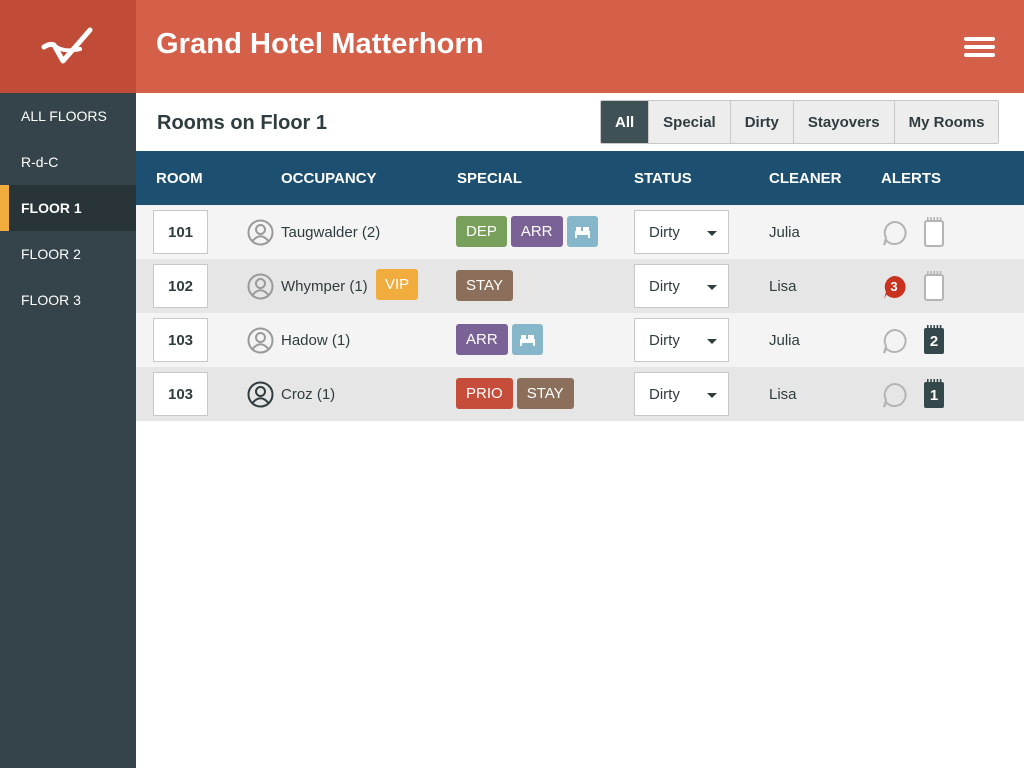  I want to click on room-number-button: 101, so click(180, 232).